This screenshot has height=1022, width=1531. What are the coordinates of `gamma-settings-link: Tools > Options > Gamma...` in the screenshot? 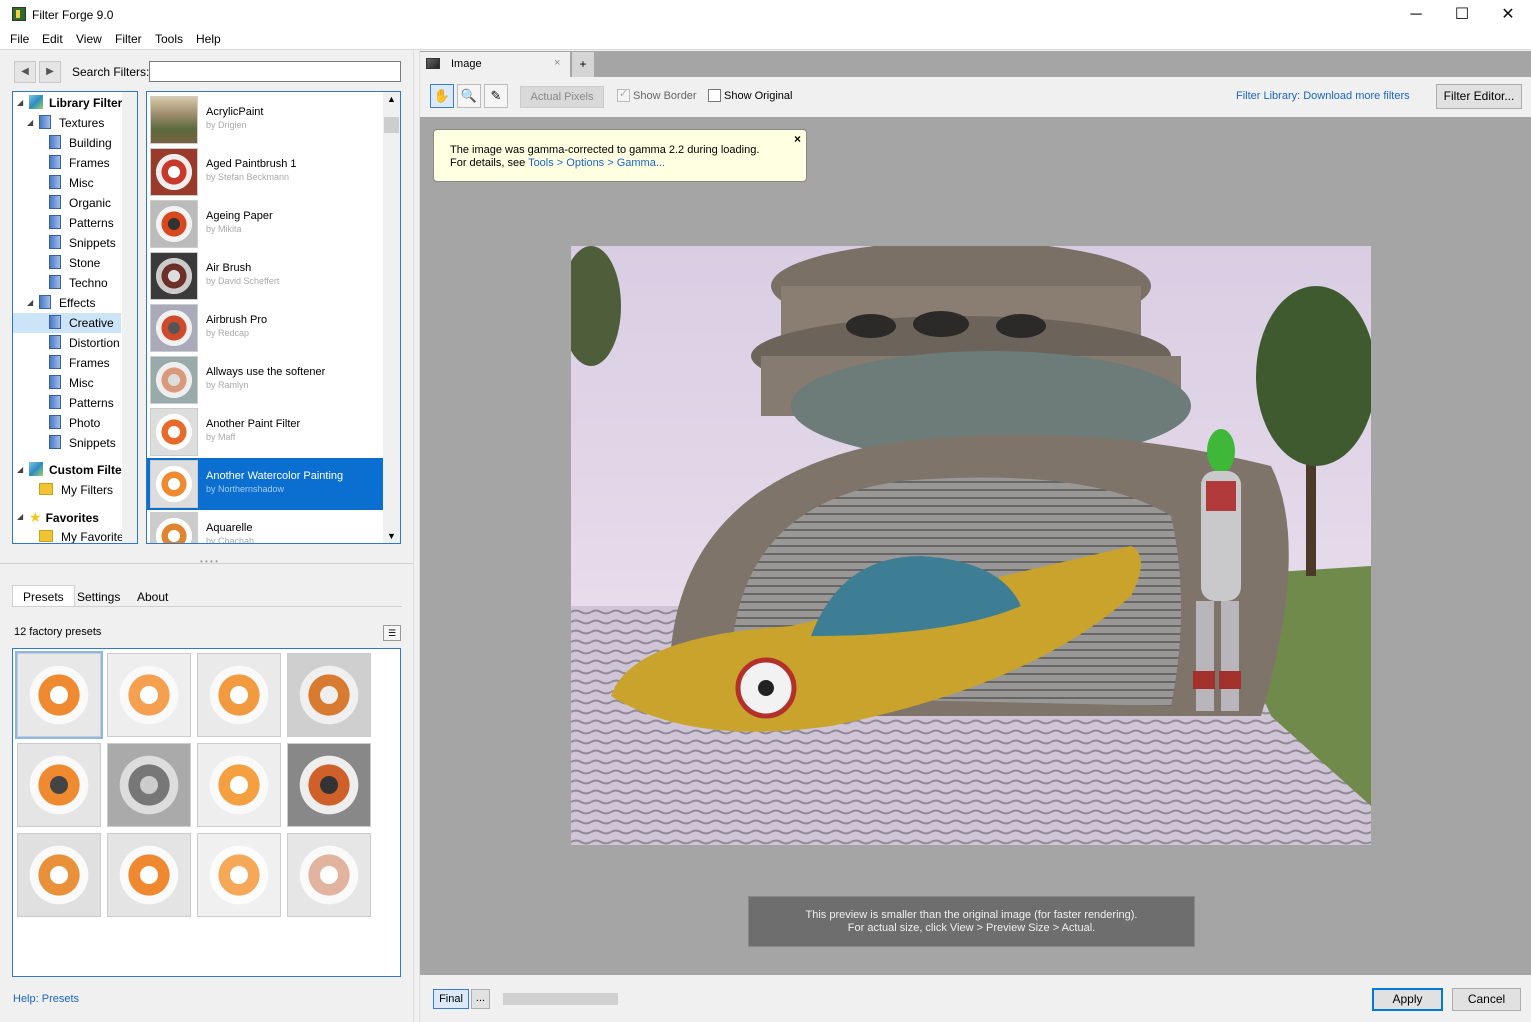 It's located at (596, 163).